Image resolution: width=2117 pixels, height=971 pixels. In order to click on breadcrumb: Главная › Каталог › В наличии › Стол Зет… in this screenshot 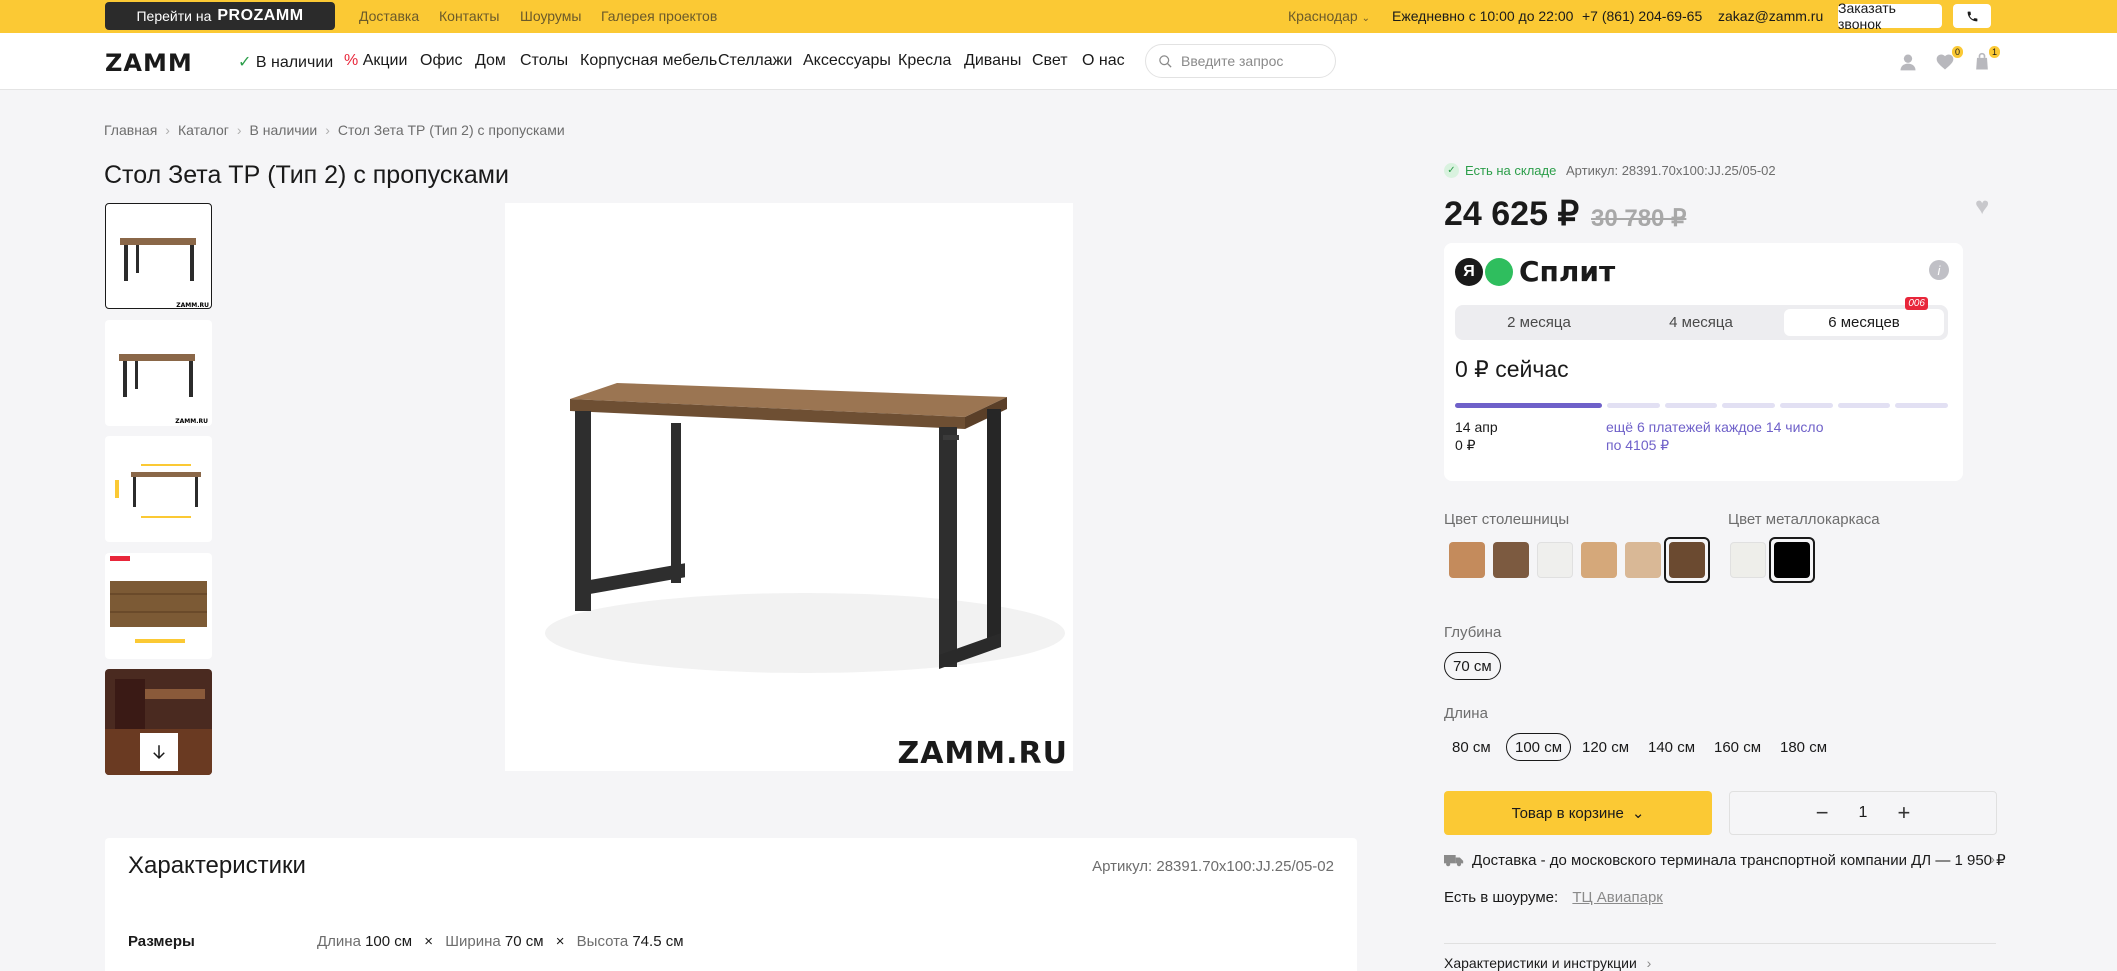, I will do `click(334, 130)`.